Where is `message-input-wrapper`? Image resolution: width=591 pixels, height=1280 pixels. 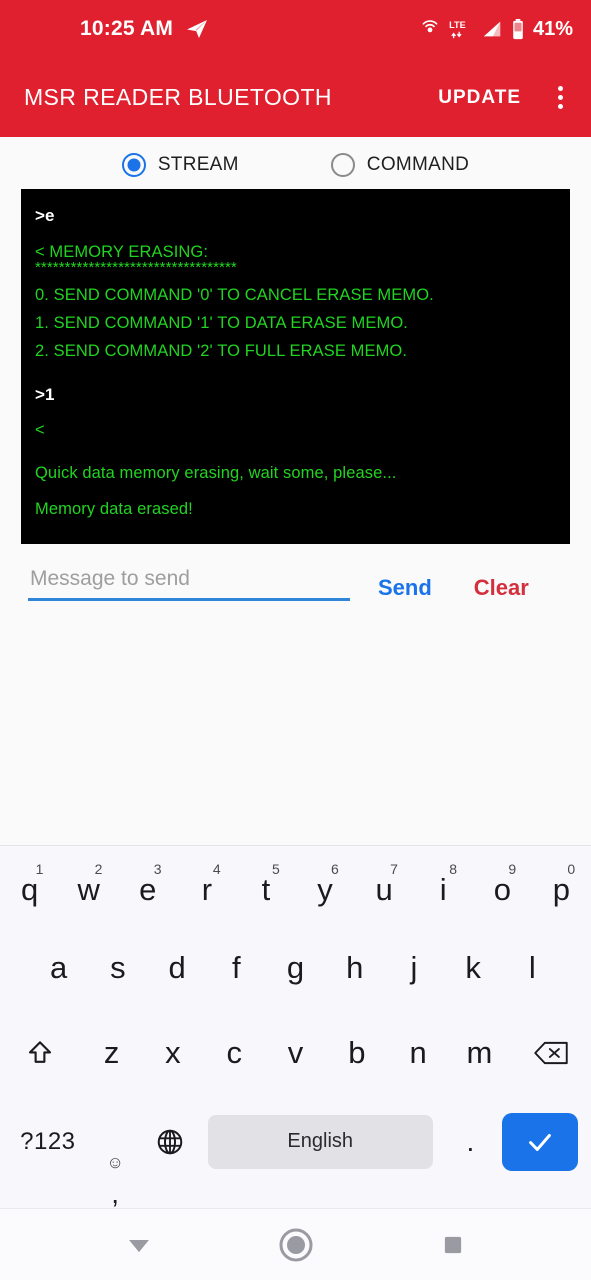 message-input-wrapper is located at coordinates (189, 588).